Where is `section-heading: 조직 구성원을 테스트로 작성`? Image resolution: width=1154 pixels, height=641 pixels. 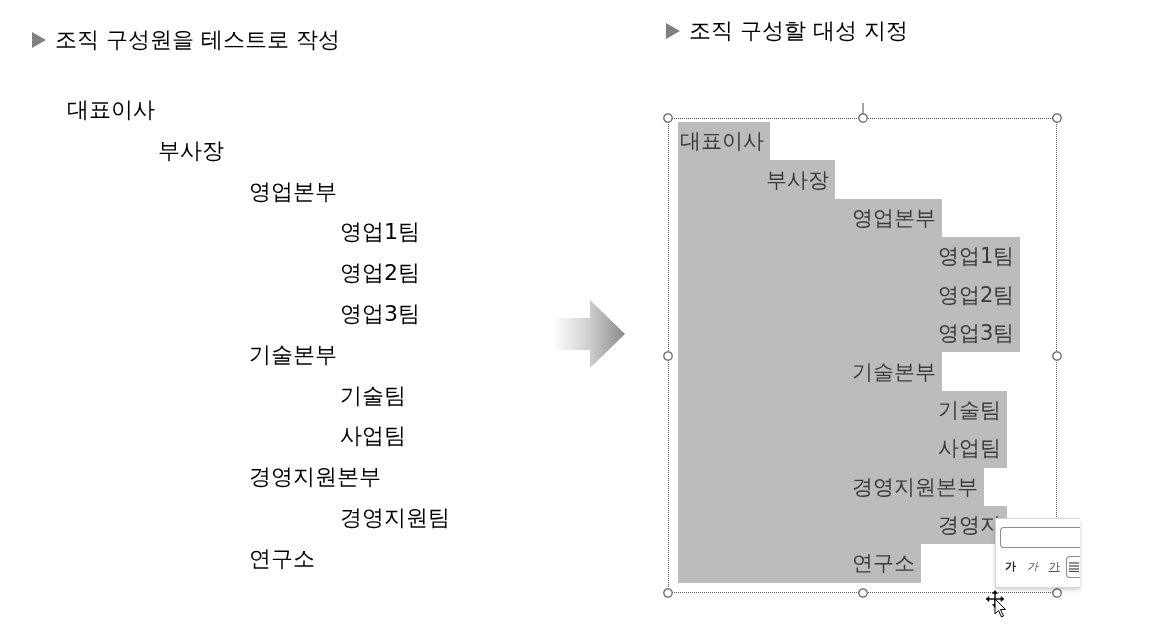
section-heading: 조직 구성원을 테스트로 작성 is located at coordinates (197, 40).